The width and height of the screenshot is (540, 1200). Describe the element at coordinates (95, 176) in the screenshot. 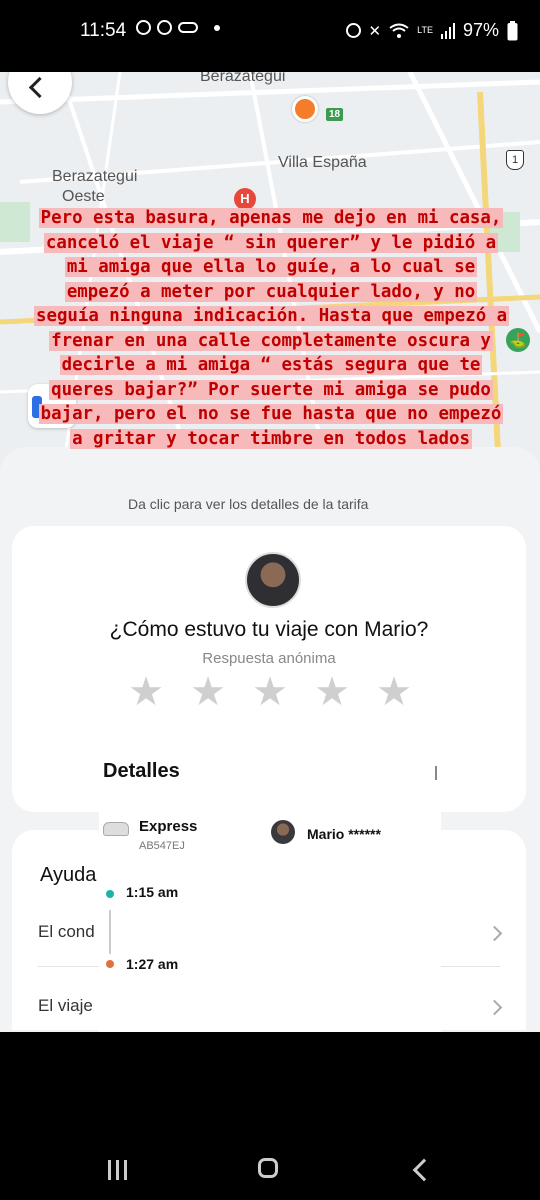

I see `map-label-berazategui-oeste: Berazategui` at that location.